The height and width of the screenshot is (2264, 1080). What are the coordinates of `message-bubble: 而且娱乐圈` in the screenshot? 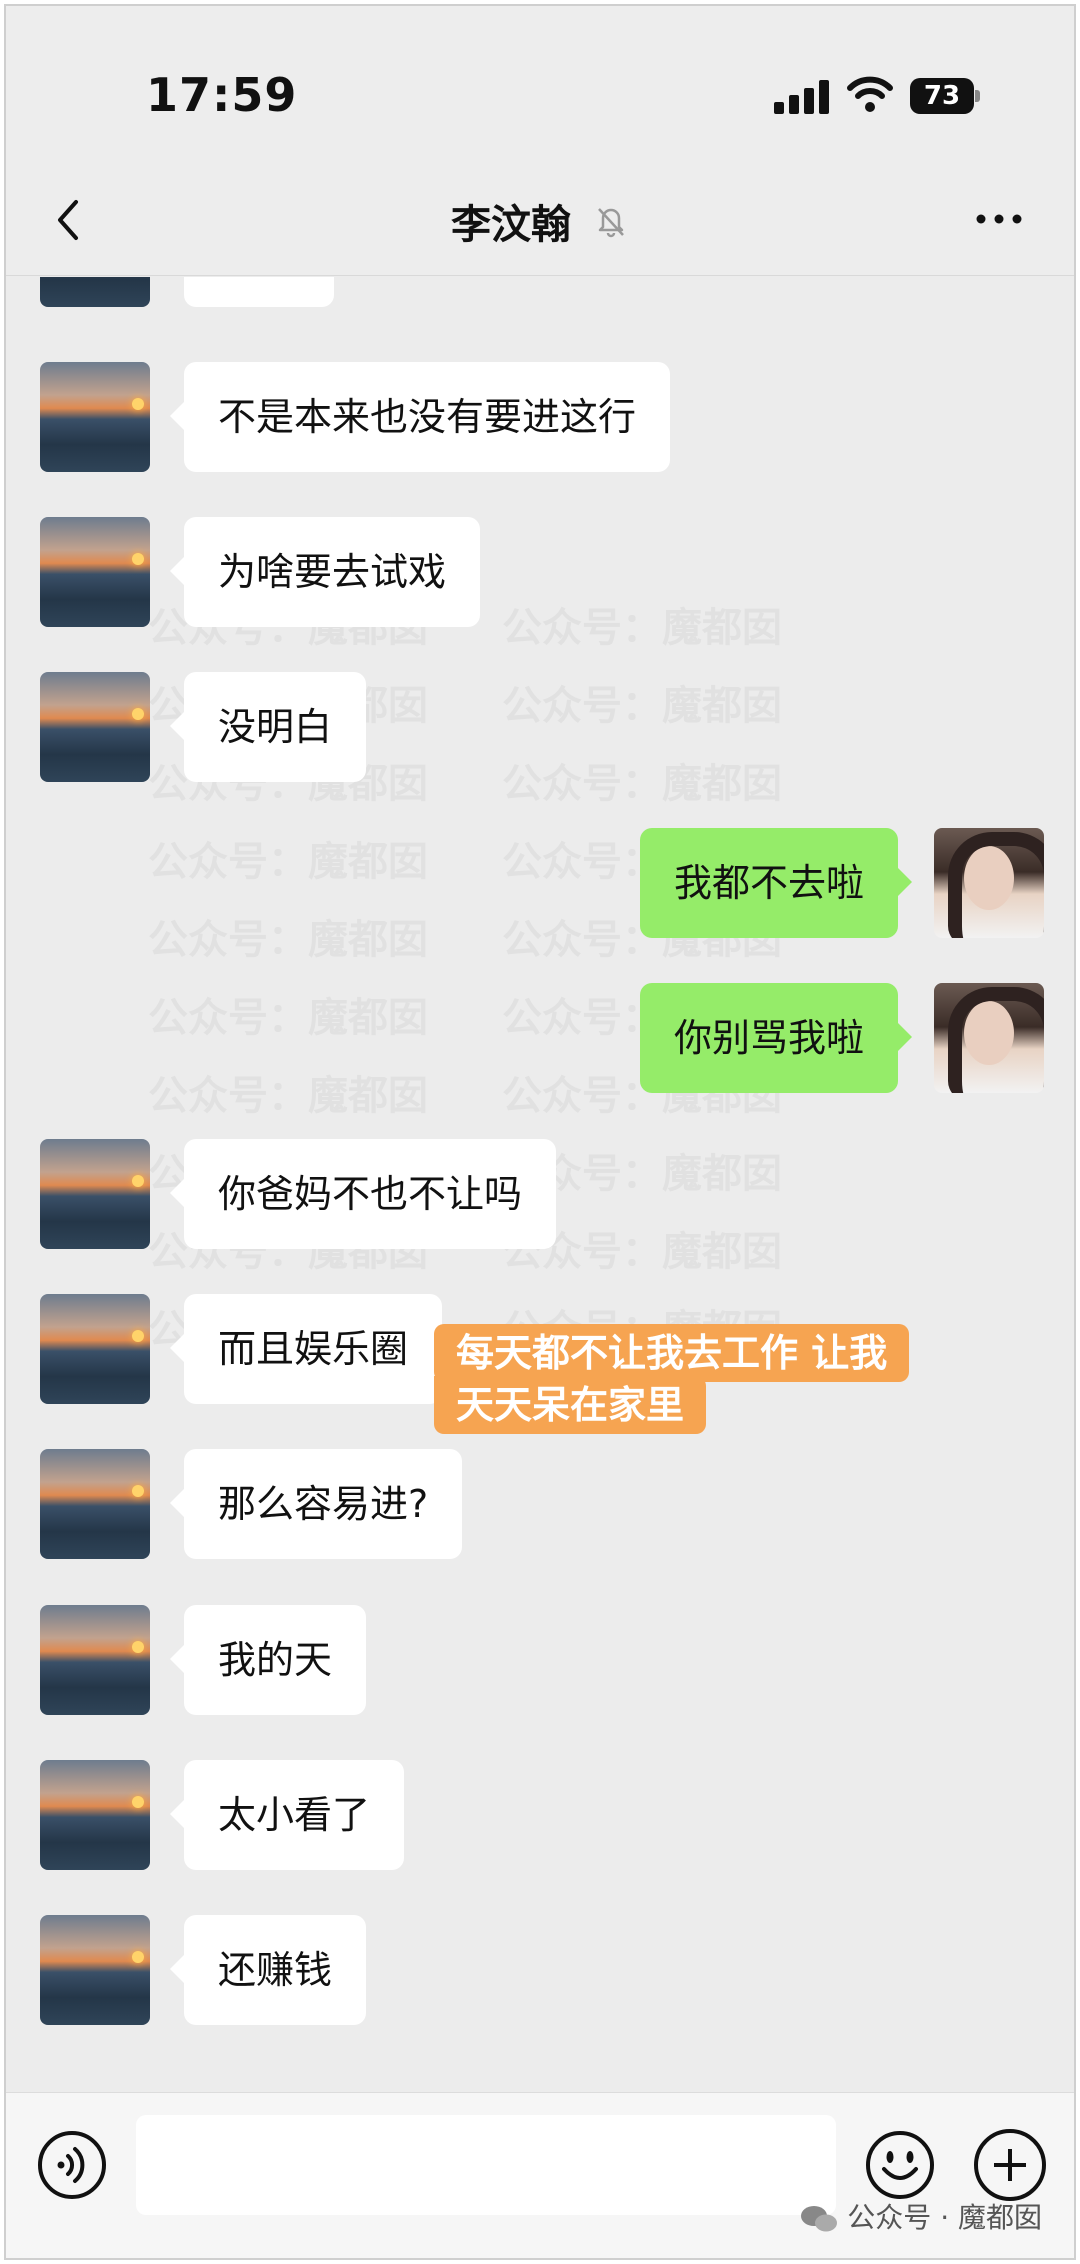 It's located at (306, 1349).